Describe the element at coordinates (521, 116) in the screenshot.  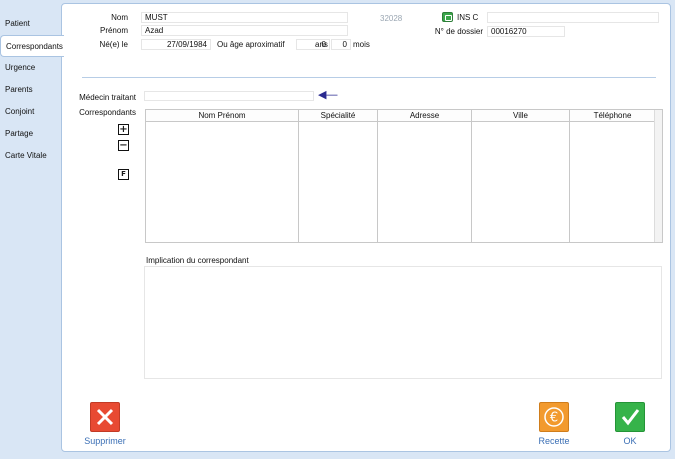
I see `column-header-ville: Ville` at that location.